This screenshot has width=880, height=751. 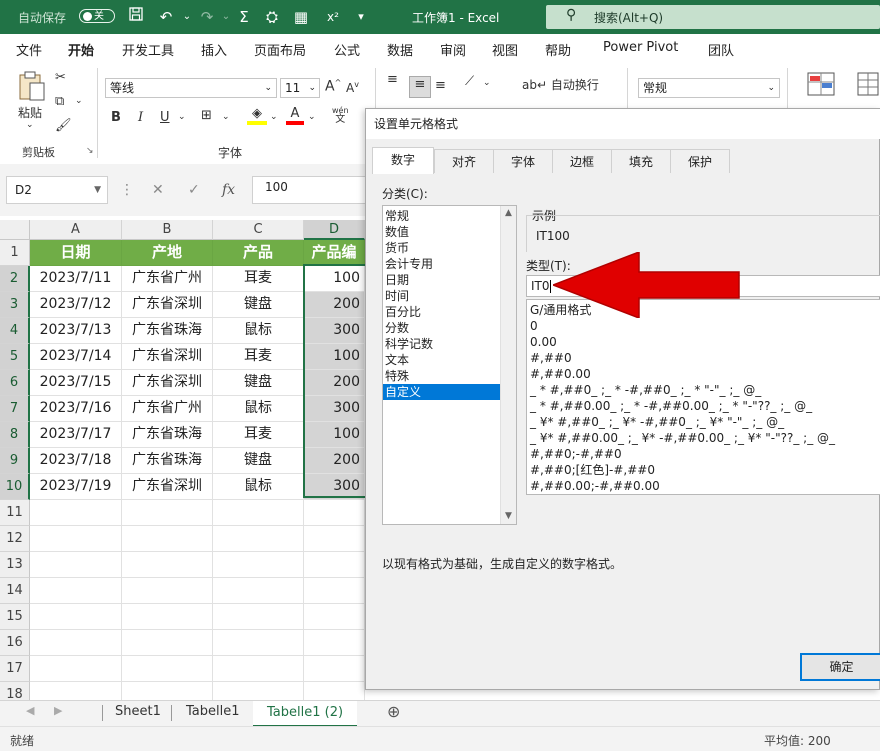 I want to click on row-header: 18, so click(x=15, y=691).